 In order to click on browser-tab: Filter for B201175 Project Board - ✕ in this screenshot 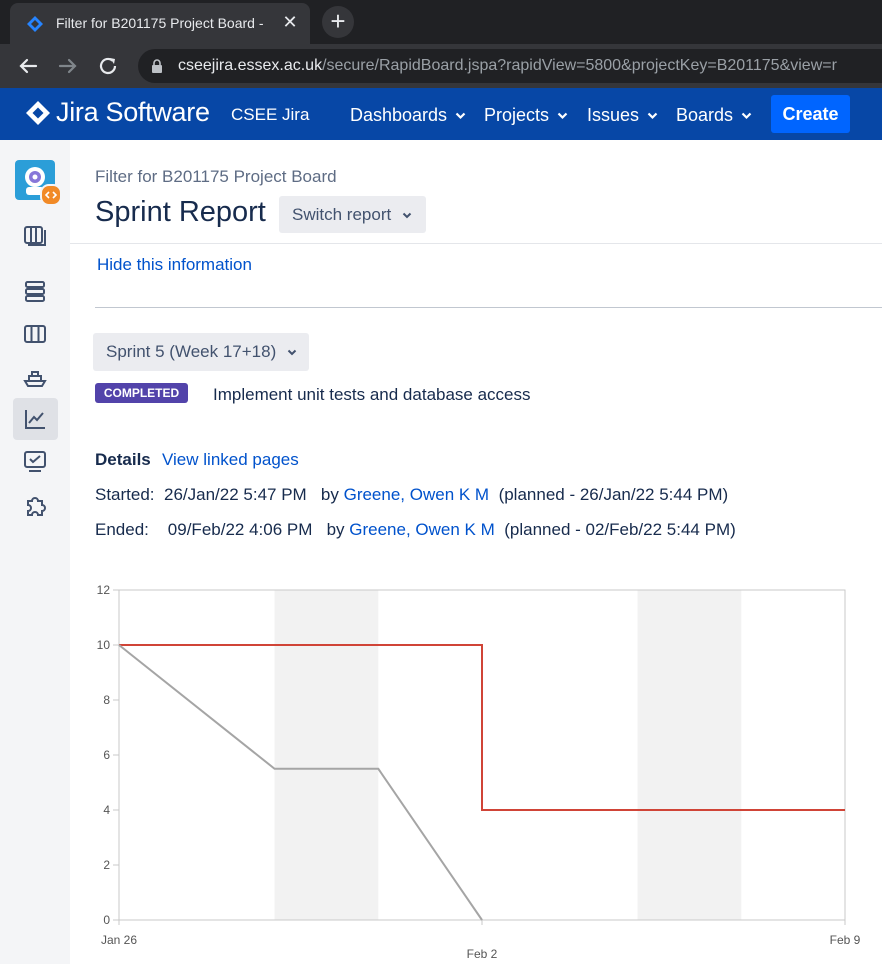, I will do `click(160, 23)`.